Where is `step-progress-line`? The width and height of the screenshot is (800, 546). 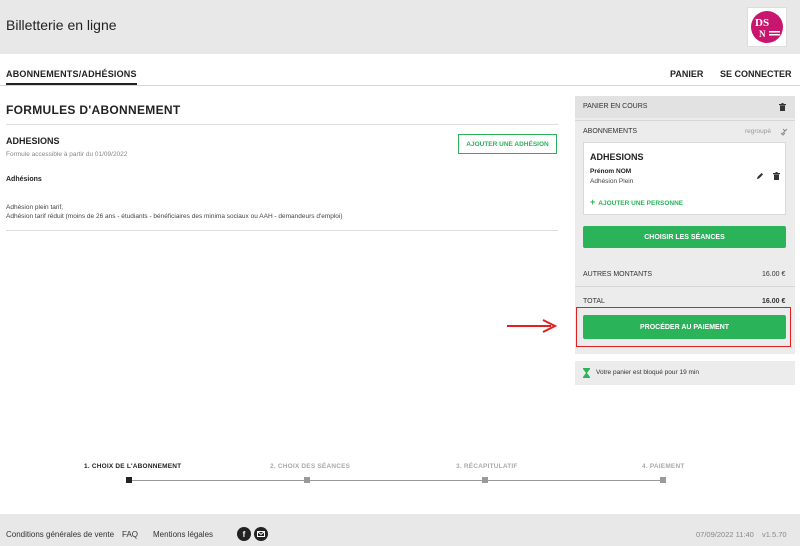
step-progress-line is located at coordinates (397, 480).